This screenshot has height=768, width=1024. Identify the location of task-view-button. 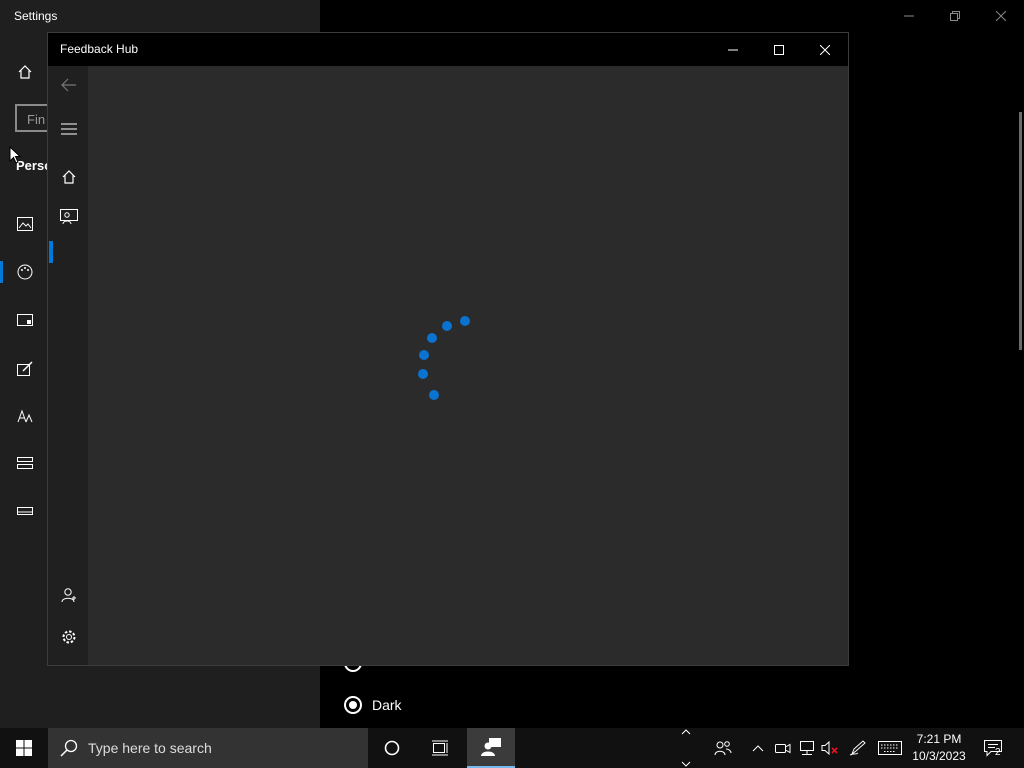
(440, 748).